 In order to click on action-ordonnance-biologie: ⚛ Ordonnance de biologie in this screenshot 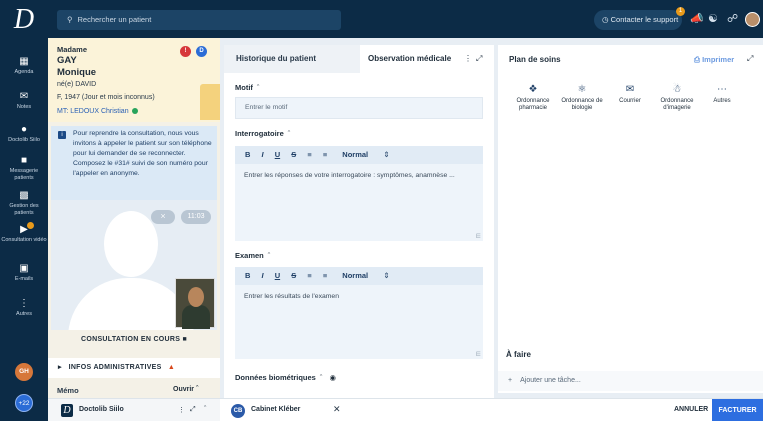, I will do `click(582, 97)`.